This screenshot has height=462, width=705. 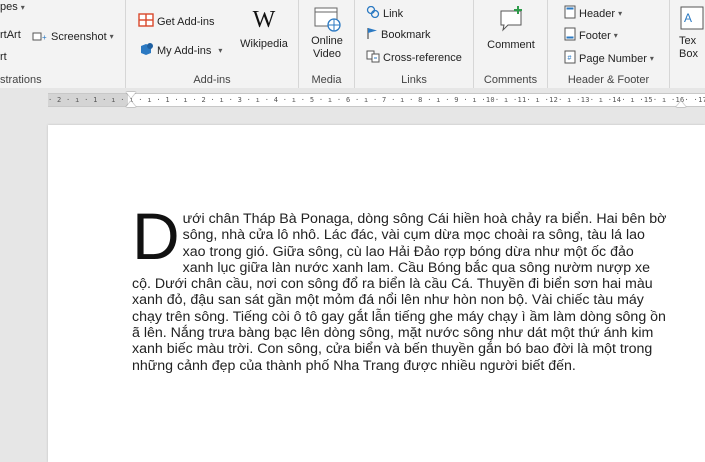 What do you see at coordinates (264, 44) in the screenshot?
I see `wikipedia-label: Wikipedia` at bounding box center [264, 44].